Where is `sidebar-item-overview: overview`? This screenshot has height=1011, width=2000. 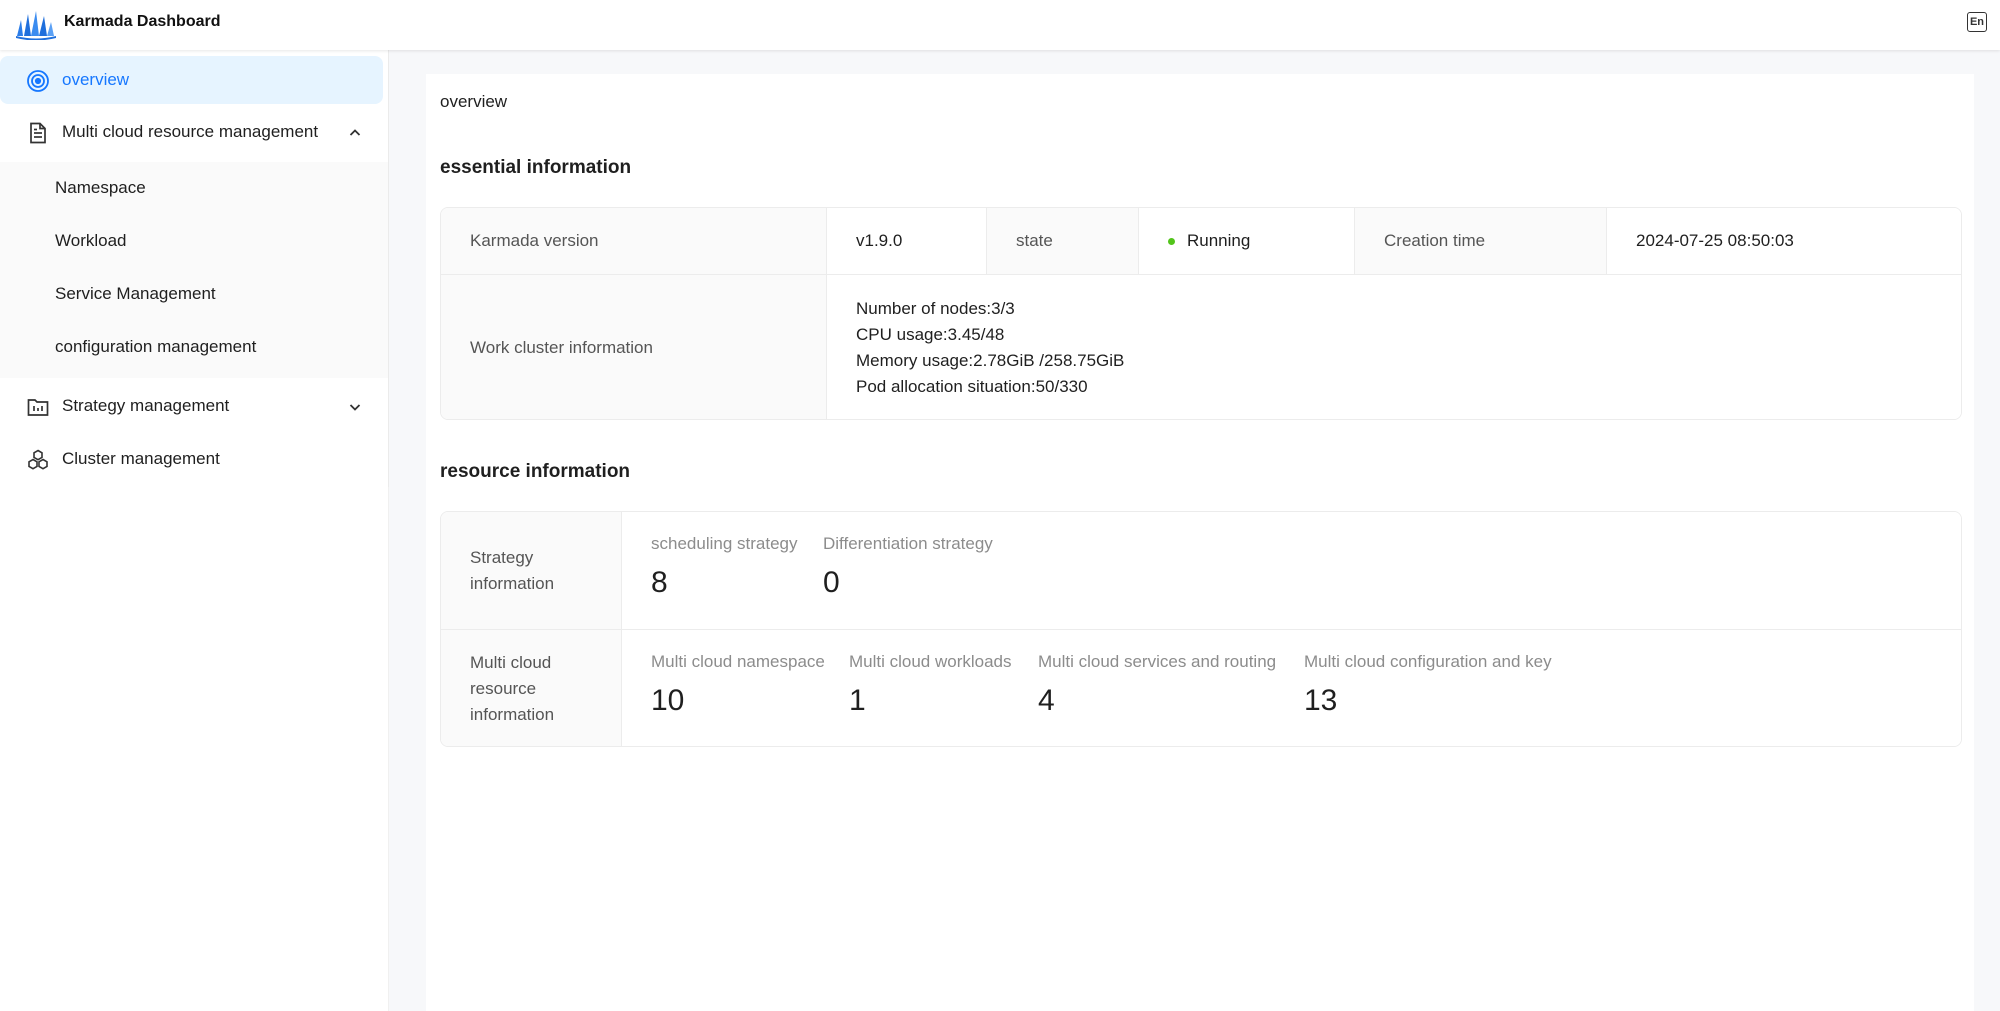 sidebar-item-overview: overview is located at coordinates (191, 80).